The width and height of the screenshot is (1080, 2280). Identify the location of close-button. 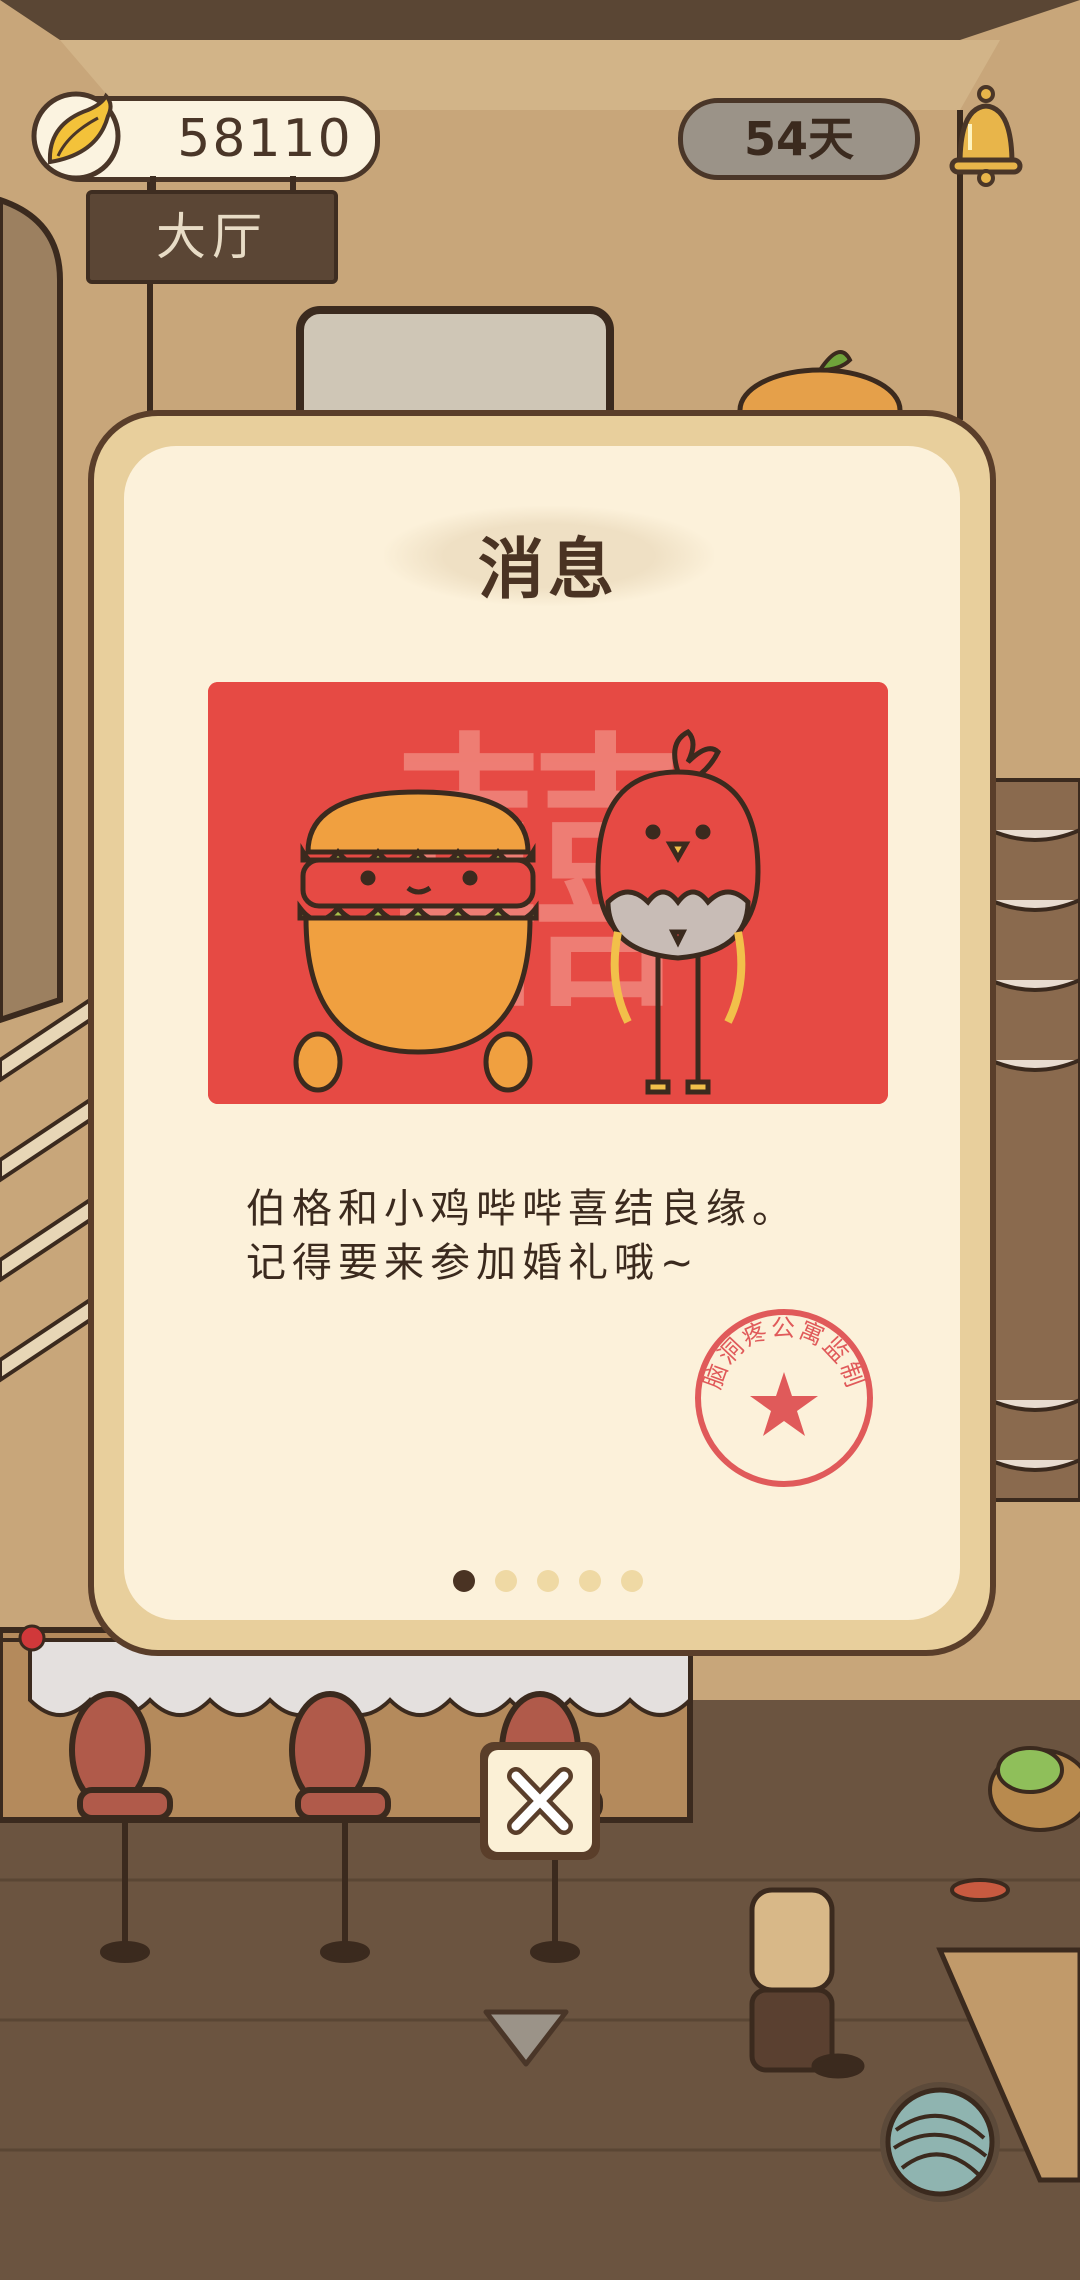
(540, 1801).